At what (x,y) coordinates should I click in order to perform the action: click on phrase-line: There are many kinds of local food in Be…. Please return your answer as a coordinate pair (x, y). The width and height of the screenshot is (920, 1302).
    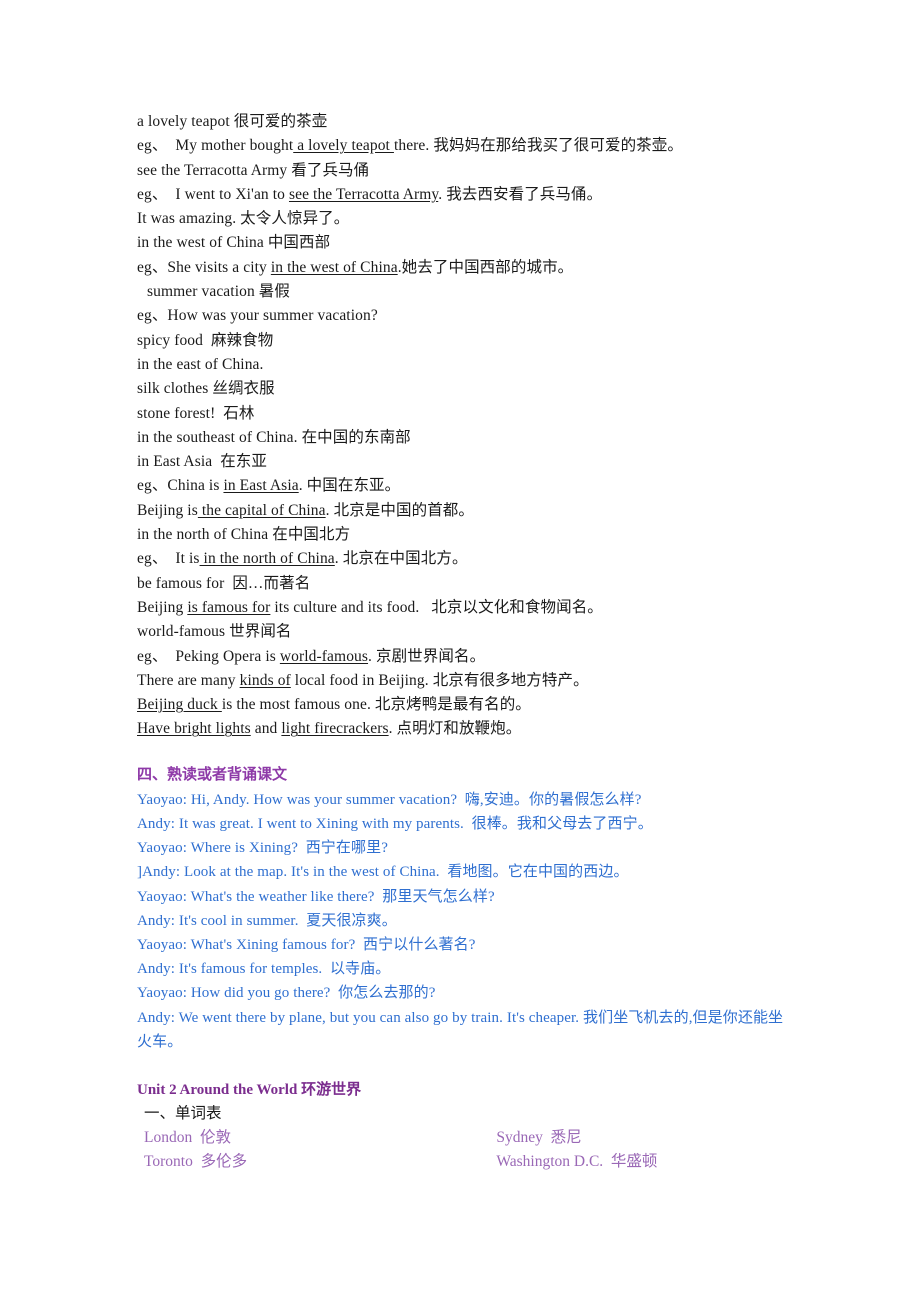
    Looking at the image, I should click on (461, 681).